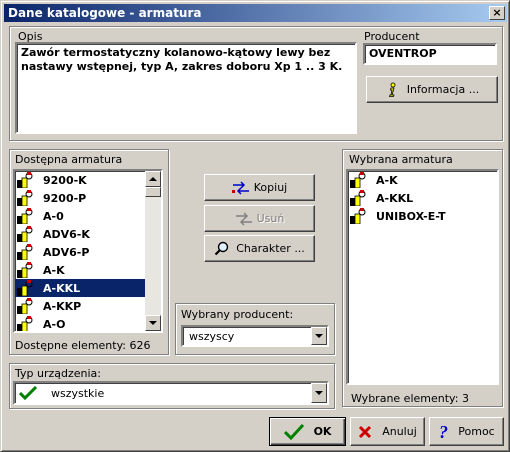 The height and width of the screenshot is (452, 510). What do you see at coordinates (53, 216) in the screenshot?
I see `list-item-label: A-0` at bounding box center [53, 216].